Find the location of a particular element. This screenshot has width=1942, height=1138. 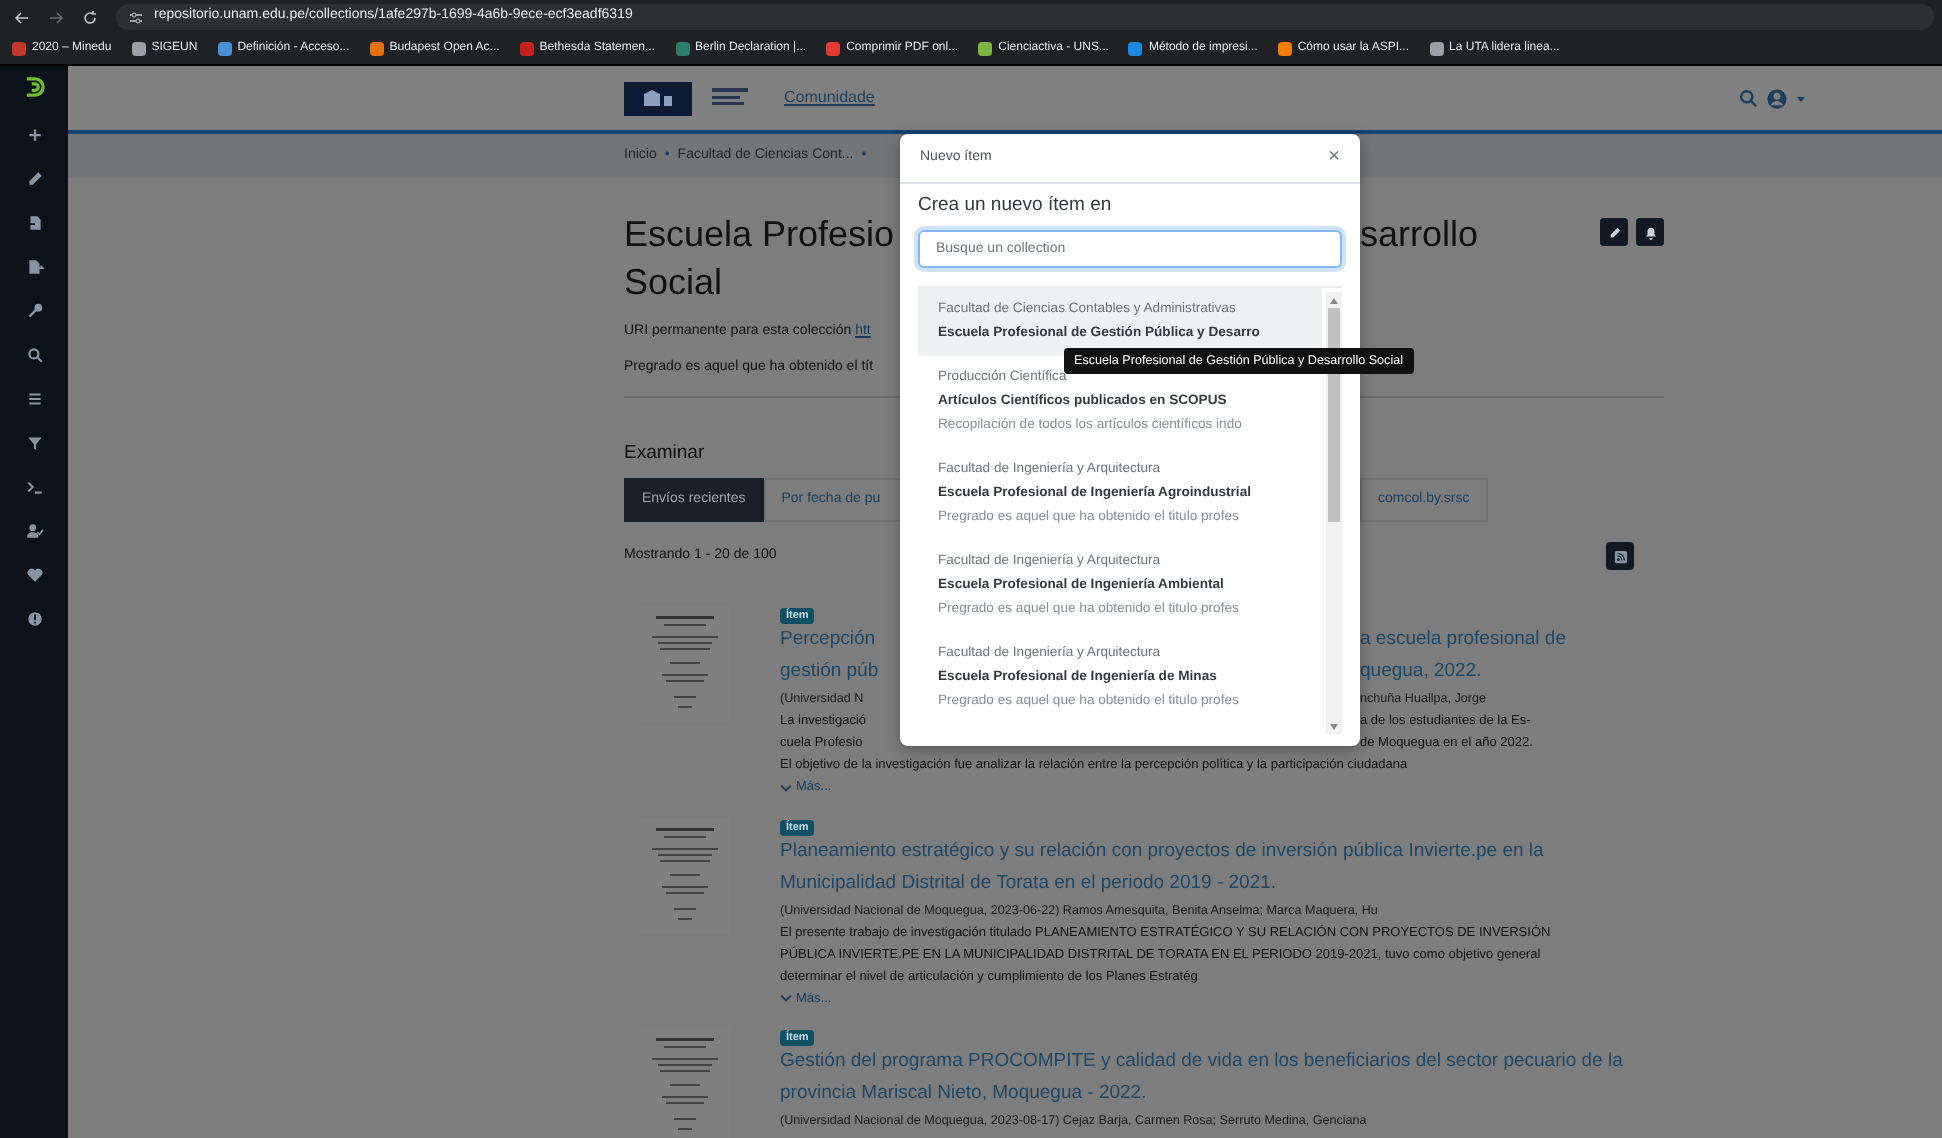

collection-title-fragment: Social is located at coordinates (673, 283).